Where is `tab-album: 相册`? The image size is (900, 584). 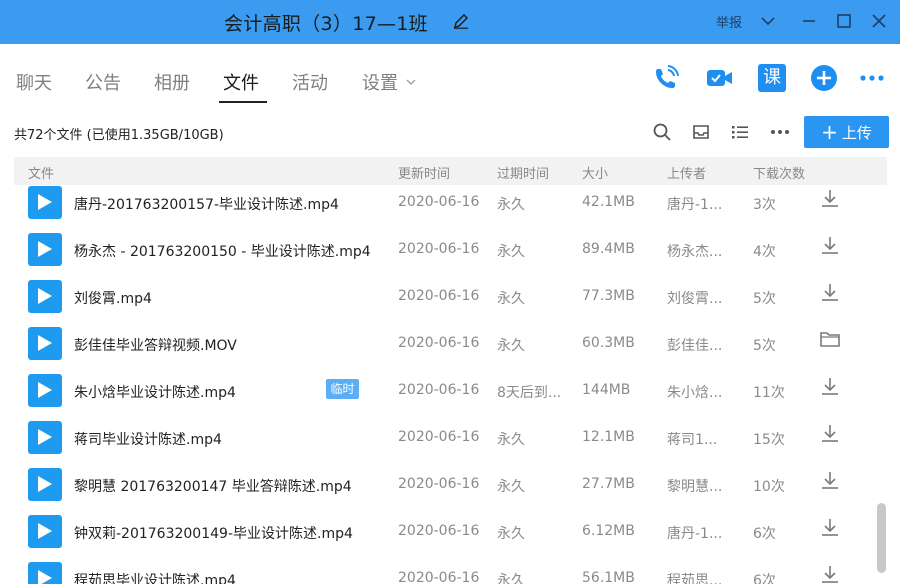 tab-album: 相册 is located at coordinates (172, 82).